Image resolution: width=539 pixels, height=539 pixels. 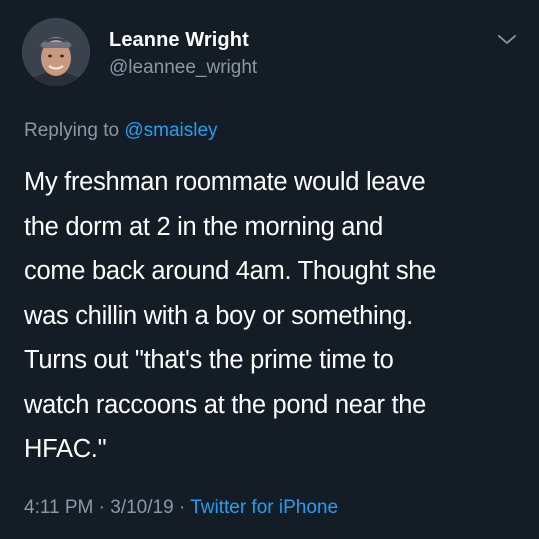 What do you see at coordinates (264, 507) in the screenshot?
I see `tweet-source-link: Twitter for iPhone` at bounding box center [264, 507].